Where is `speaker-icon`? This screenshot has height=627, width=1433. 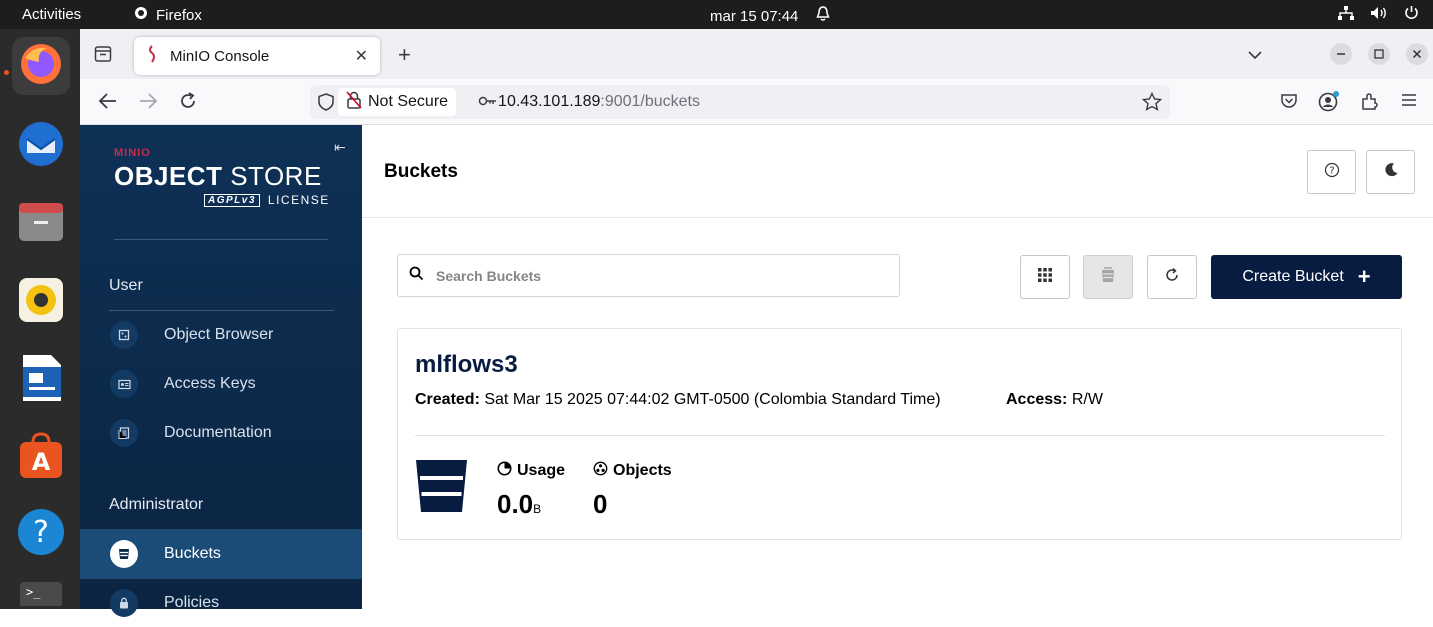 speaker-icon is located at coordinates (41, 302).